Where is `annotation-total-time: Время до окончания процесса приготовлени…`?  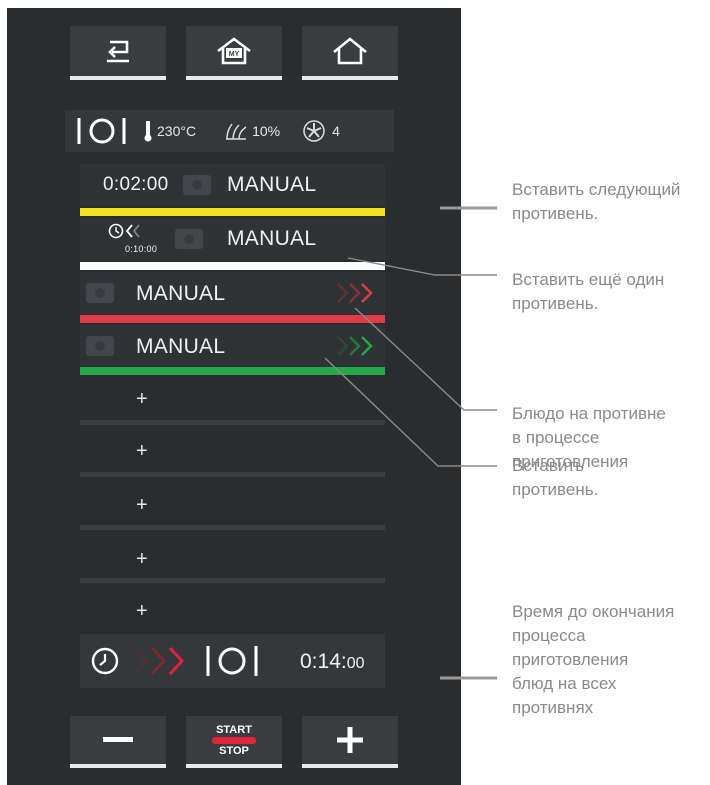 annotation-total-time: Время до окончания процесса приготовлени… is located at coordinates (593, 660).